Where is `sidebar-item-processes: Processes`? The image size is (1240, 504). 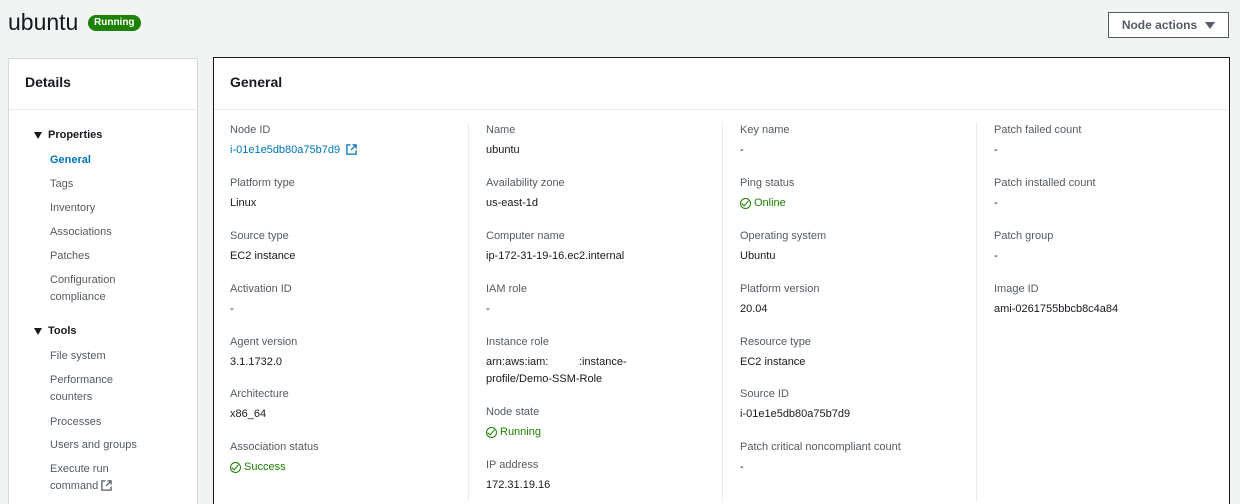 sidebar-item-processes: Processes is located at coordinates (75, 422).